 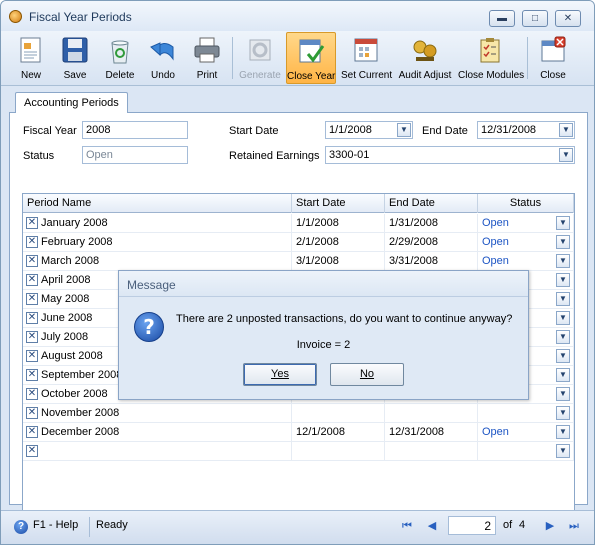 I want to click on fiscal-year-field: 2008, so click(x=135, y=130).